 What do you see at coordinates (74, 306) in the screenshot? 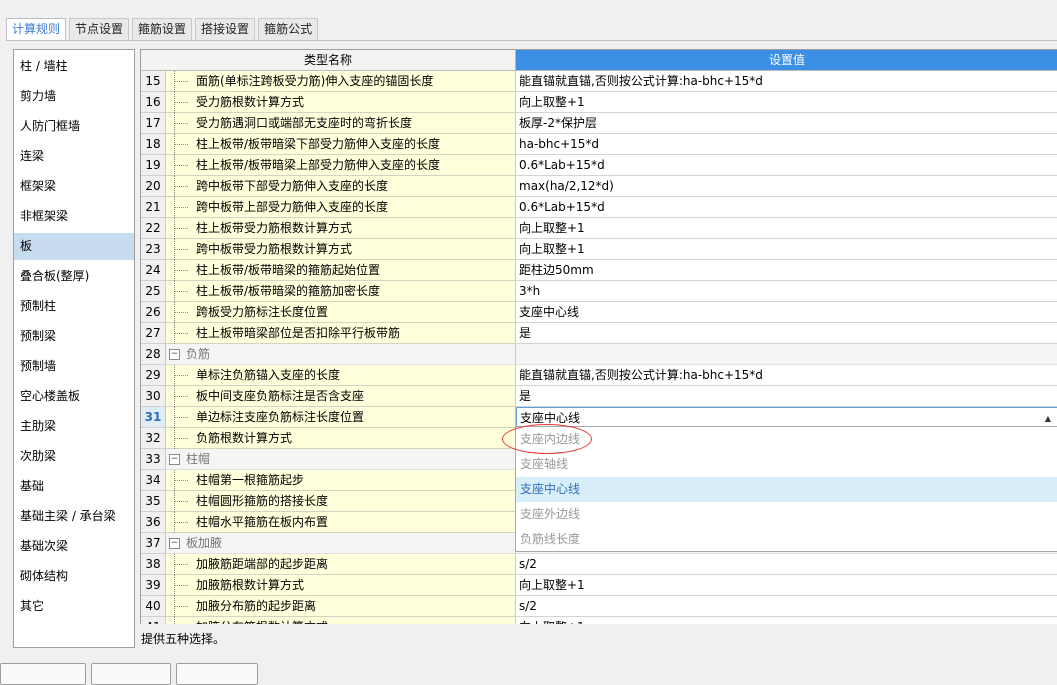
I see `sidebar-item: 预制柱` at bounding box center [74, 306].